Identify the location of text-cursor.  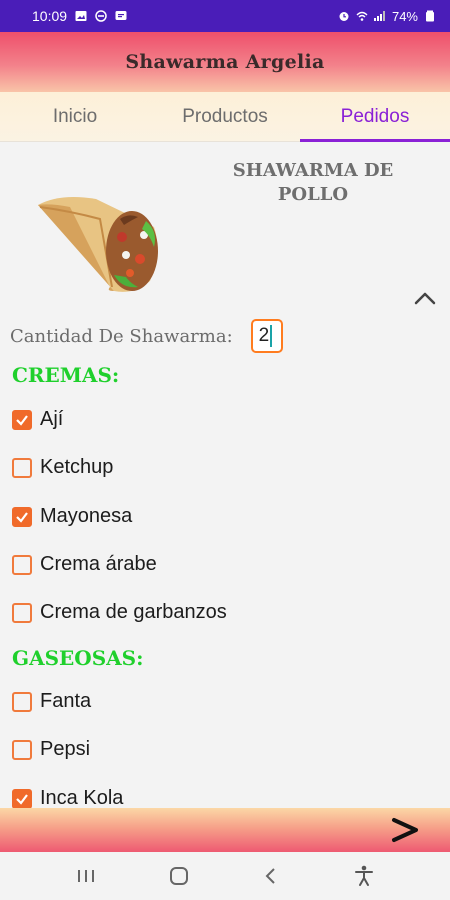
(271, 336).